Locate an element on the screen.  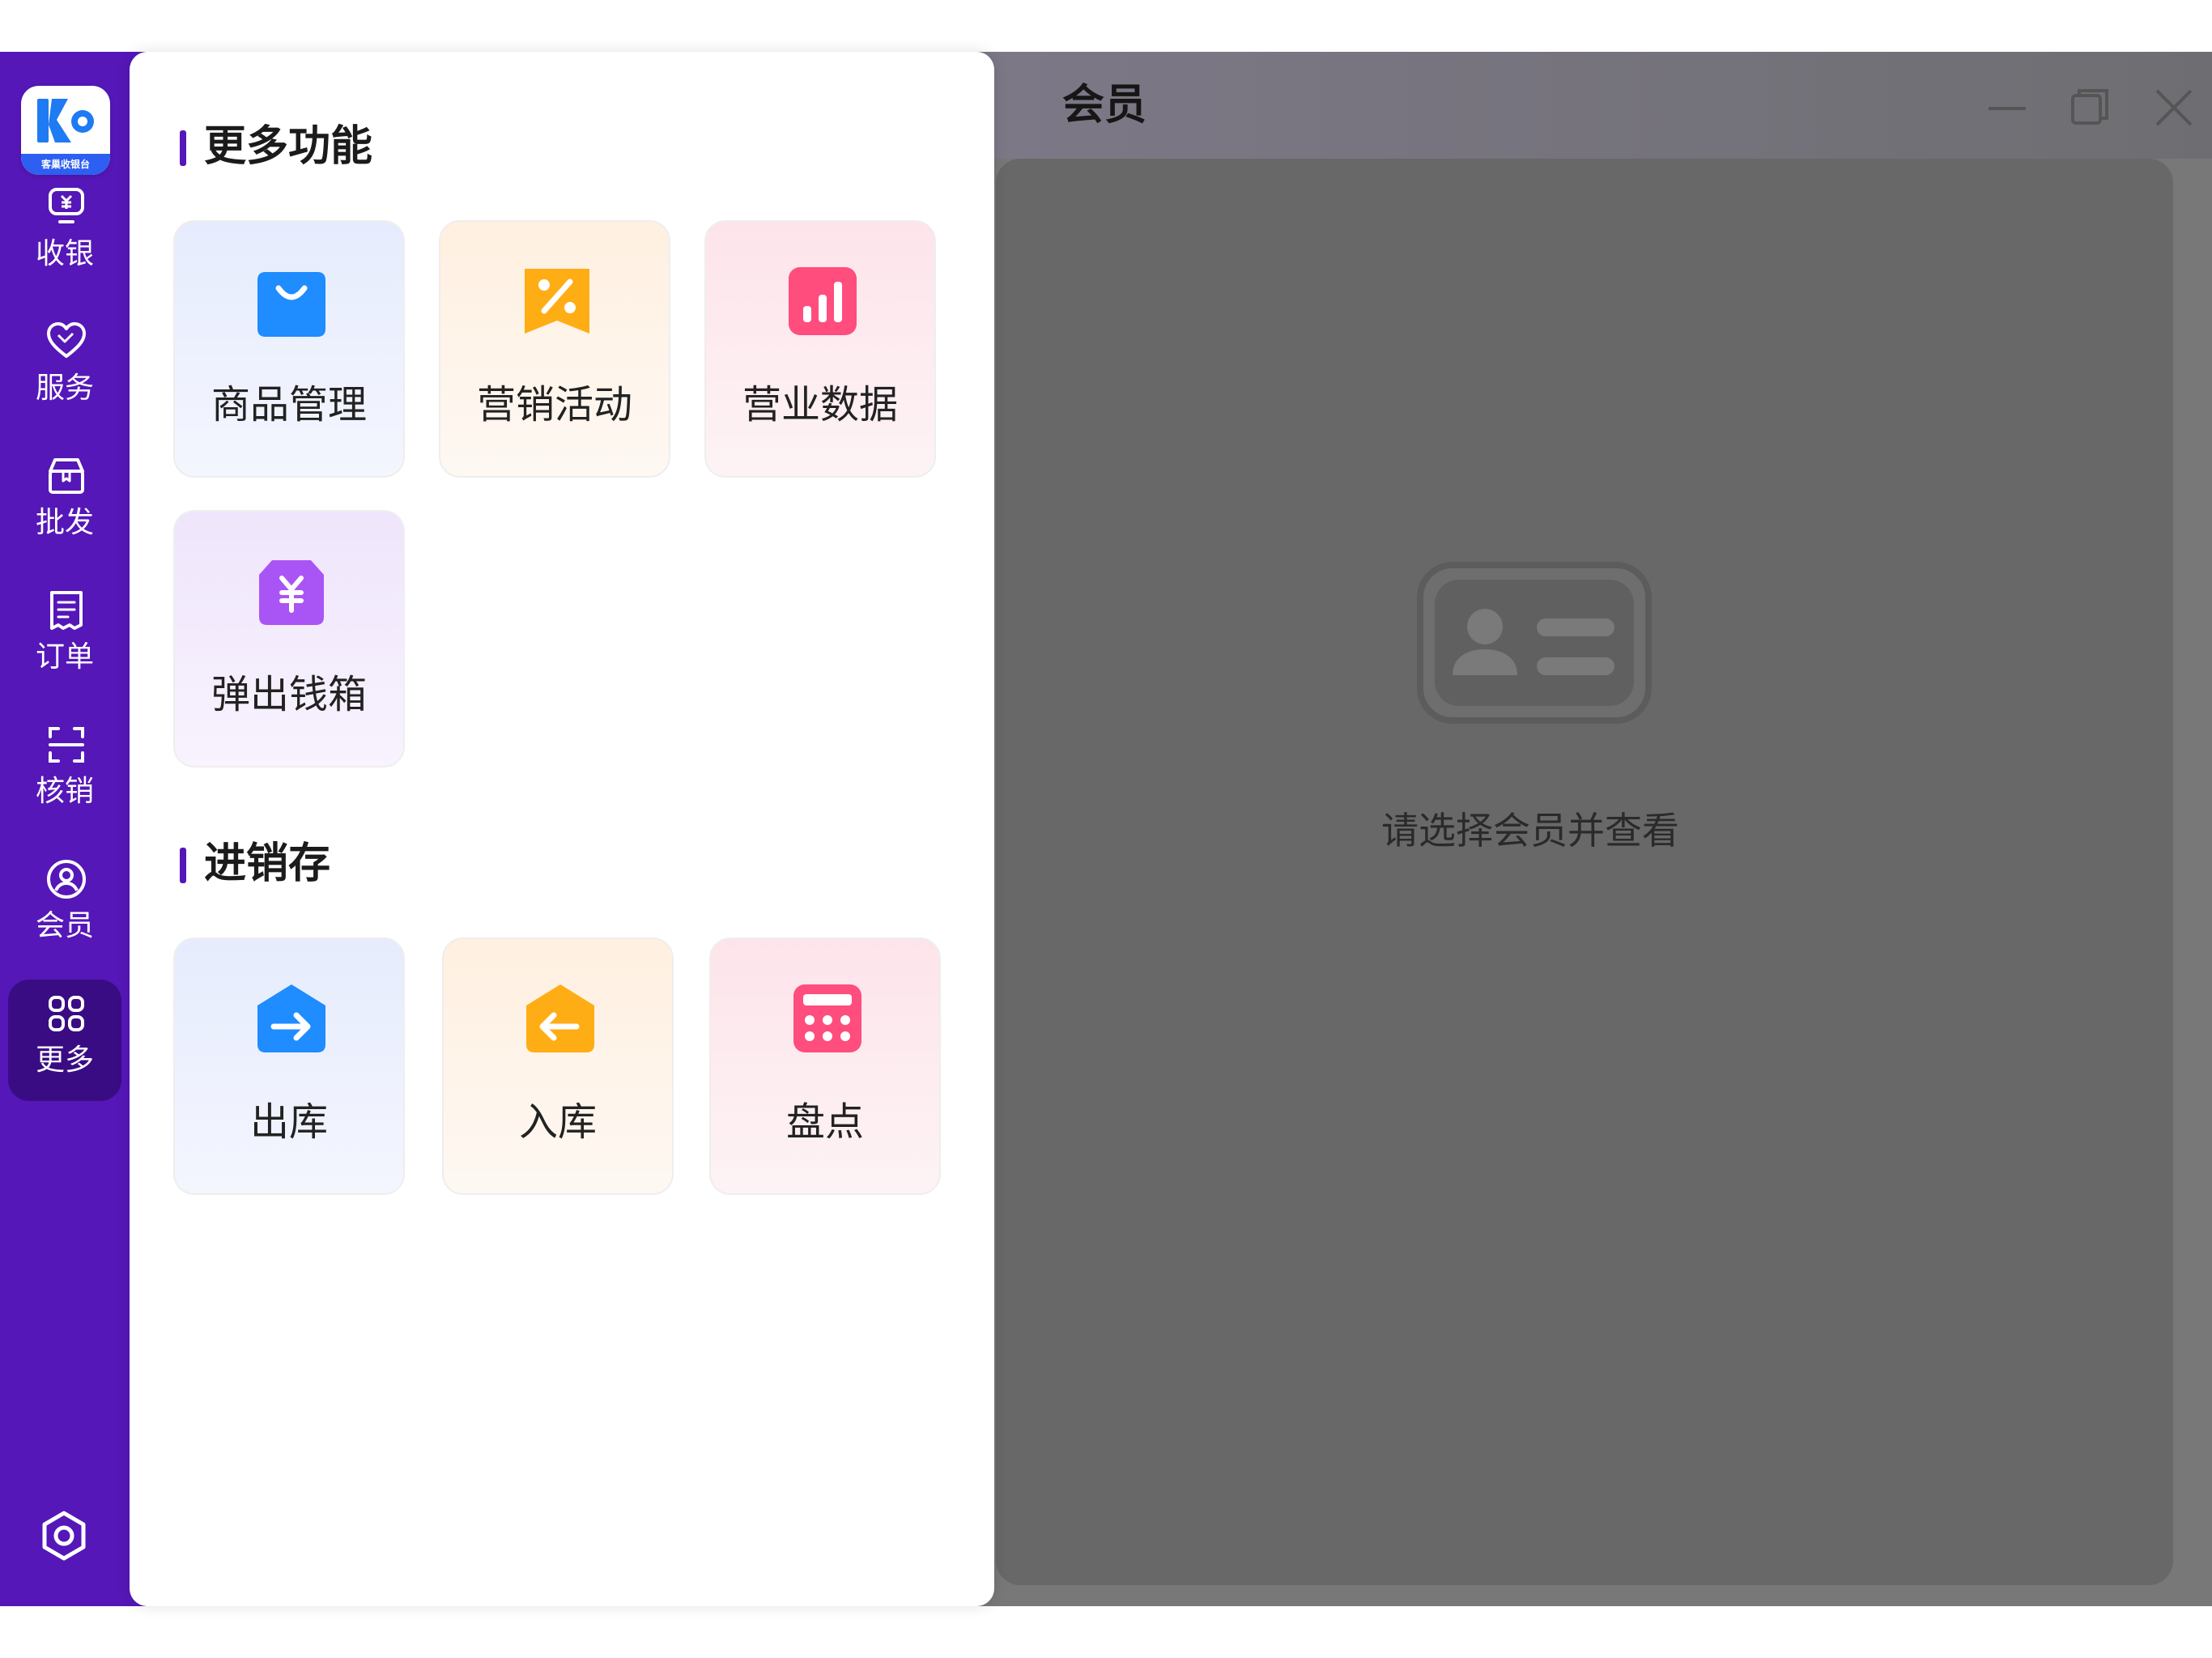
stock-out-icon is located at coordinates (291, 1018).